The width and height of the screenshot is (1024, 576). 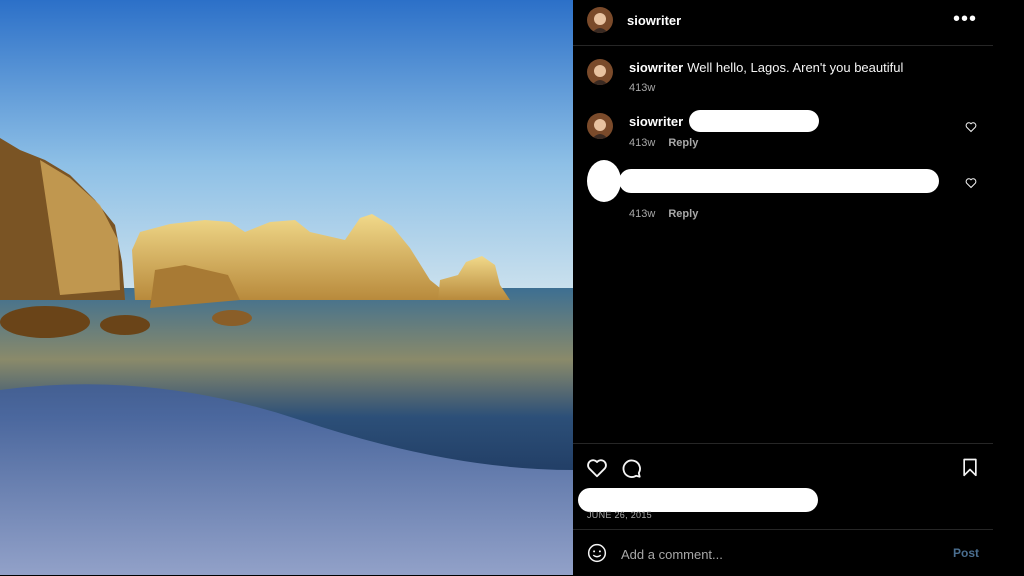 What do you see at coordinates (654, 20) in the screenshot?
I see `post-username: siowriter` at bounding box center [654, 20].